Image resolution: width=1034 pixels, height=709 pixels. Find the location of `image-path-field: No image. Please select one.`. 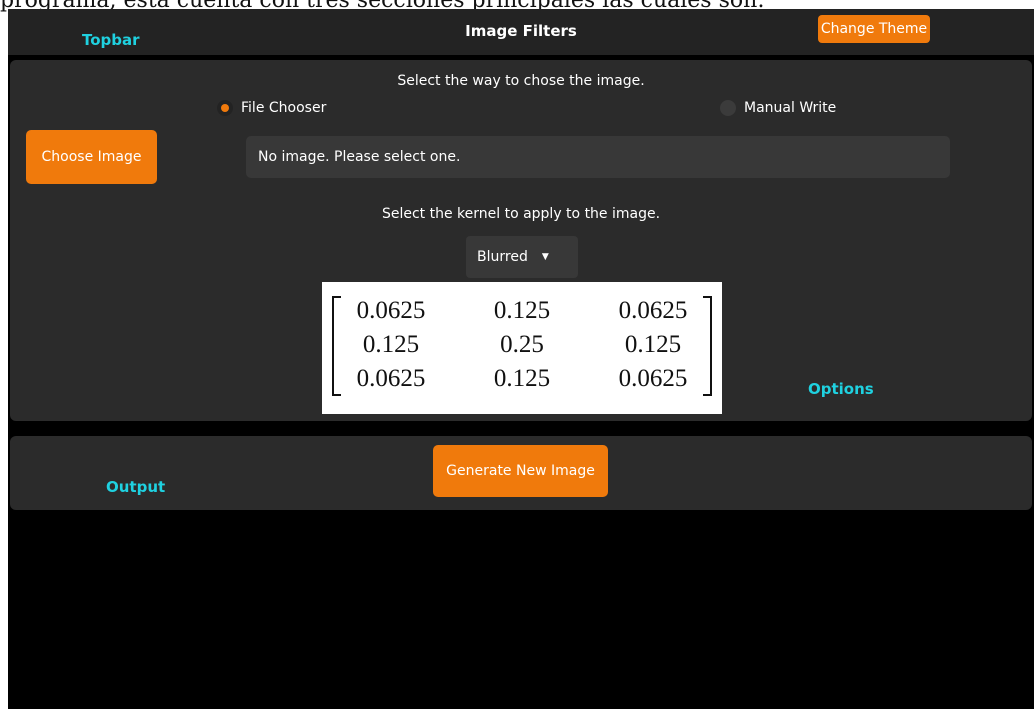

image-path-field: No image. Please select one. is located at coordinates (598, 157).